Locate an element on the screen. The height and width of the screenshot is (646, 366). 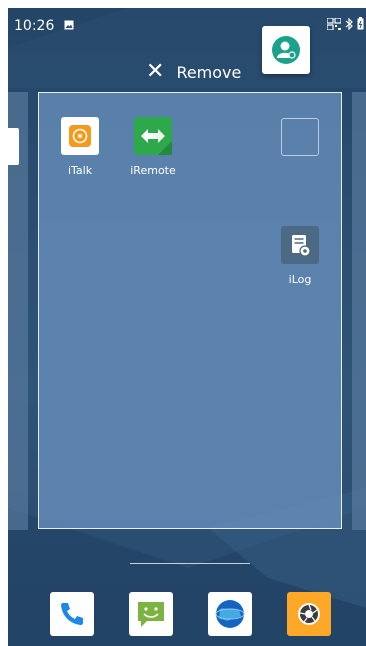
dock-messaging is located at coordinates (151, 614).